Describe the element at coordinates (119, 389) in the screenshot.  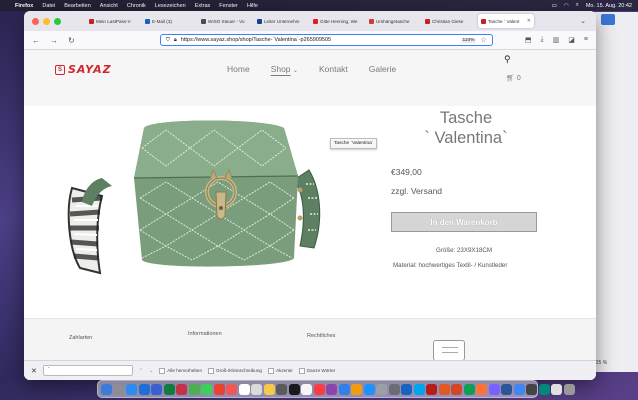
I see `launchpad-icon` at that location.